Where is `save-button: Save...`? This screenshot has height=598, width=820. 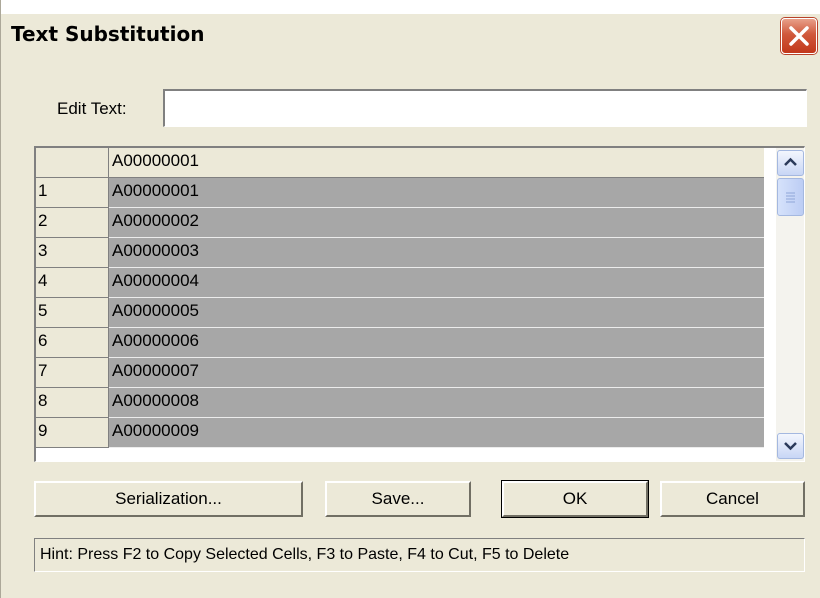
save-button: Save... is located at coordinates (398, 499).